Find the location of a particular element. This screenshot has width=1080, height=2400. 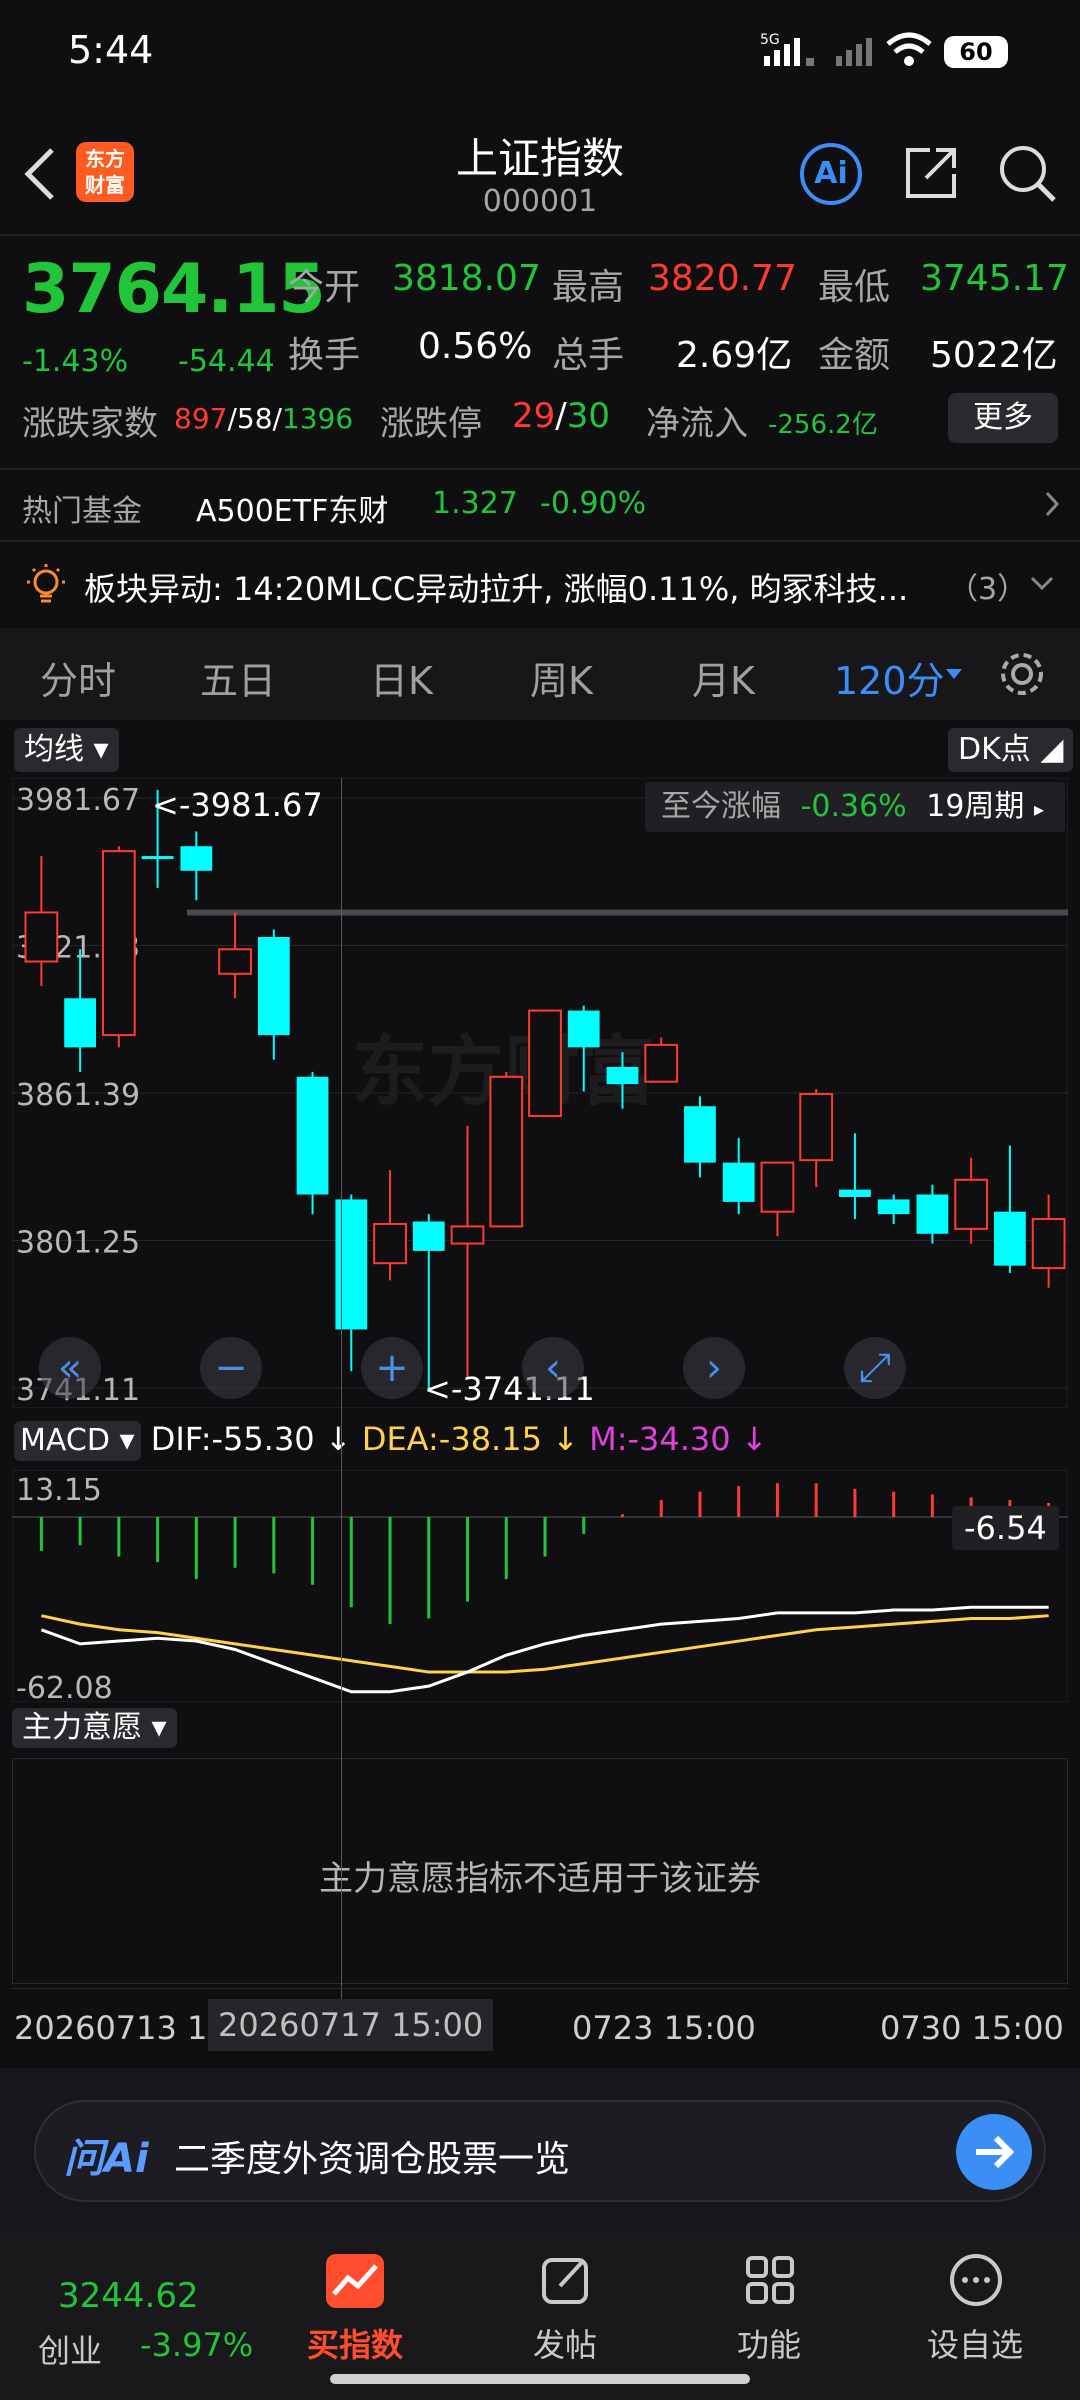

main-will-selector: 主力意愿 ▾ is located at coordinates (94, 1728).